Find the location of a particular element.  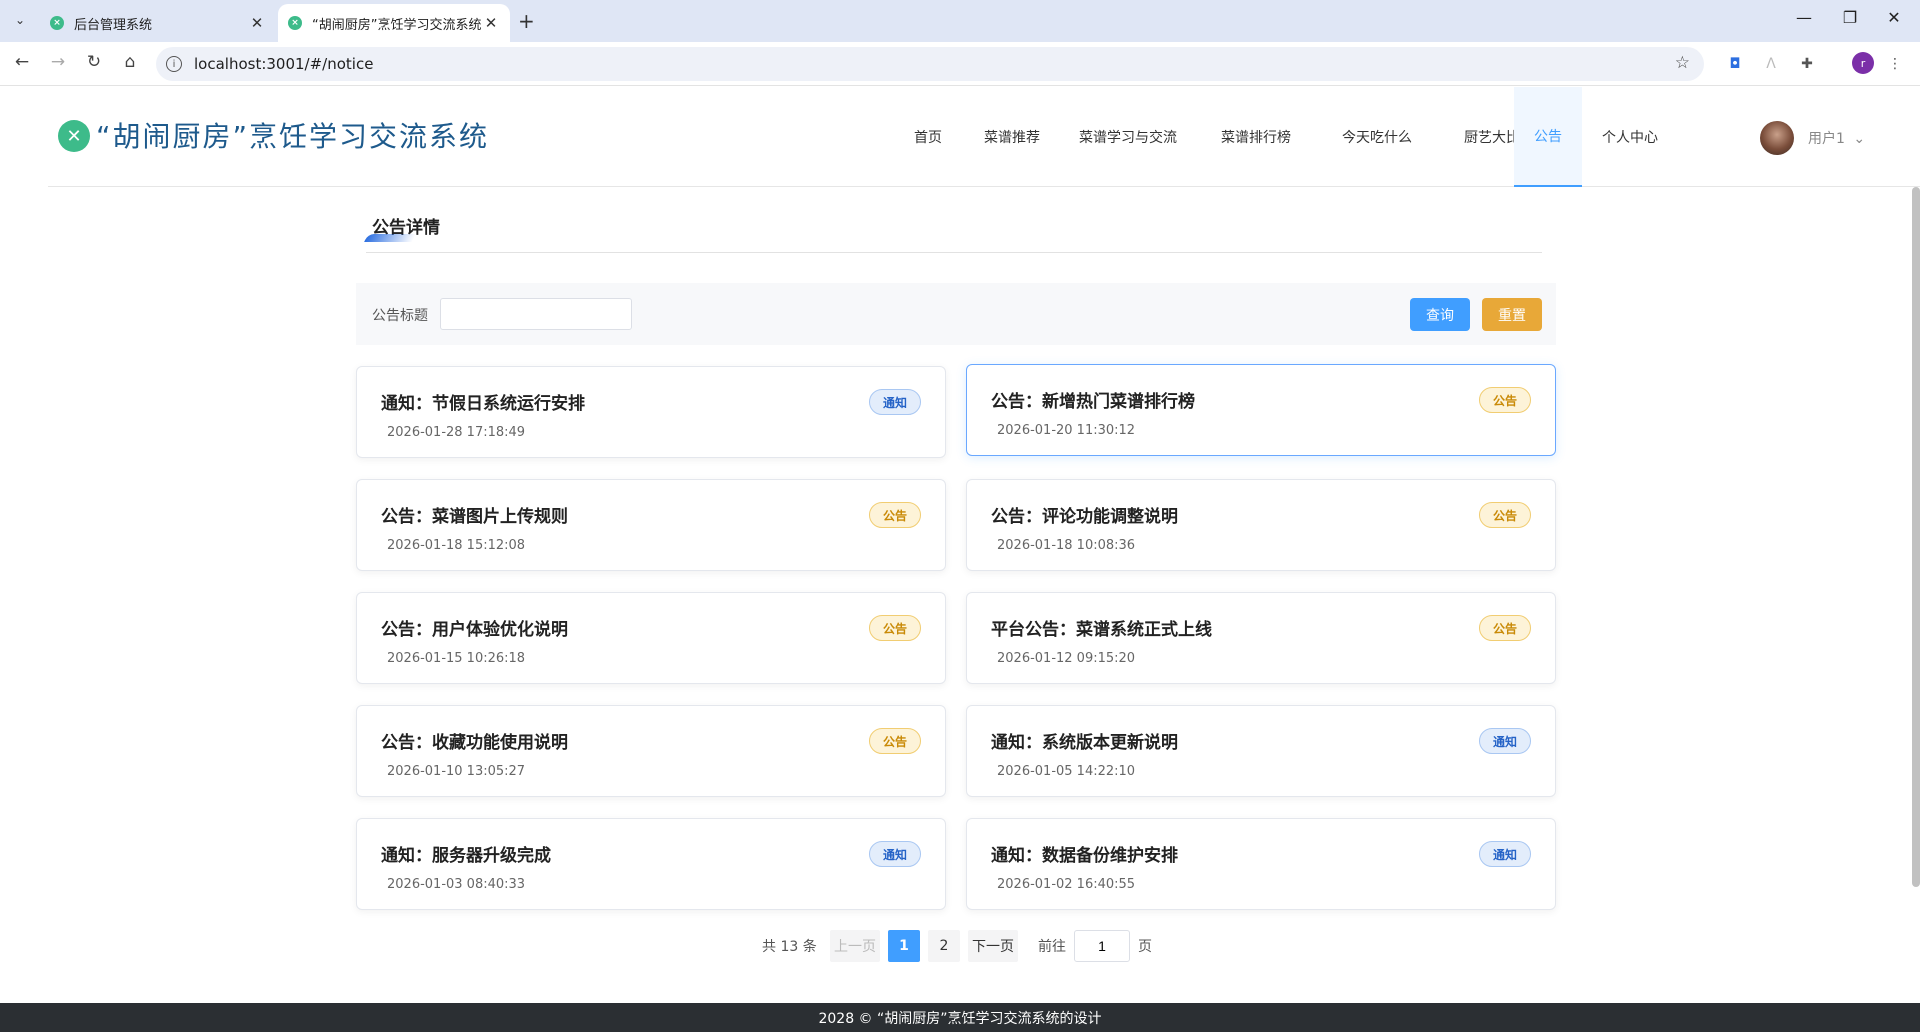

footer: 2028 © “胡闹厨房”烹饪学习交流系统的设计 is located at coordinates (960, 1017).